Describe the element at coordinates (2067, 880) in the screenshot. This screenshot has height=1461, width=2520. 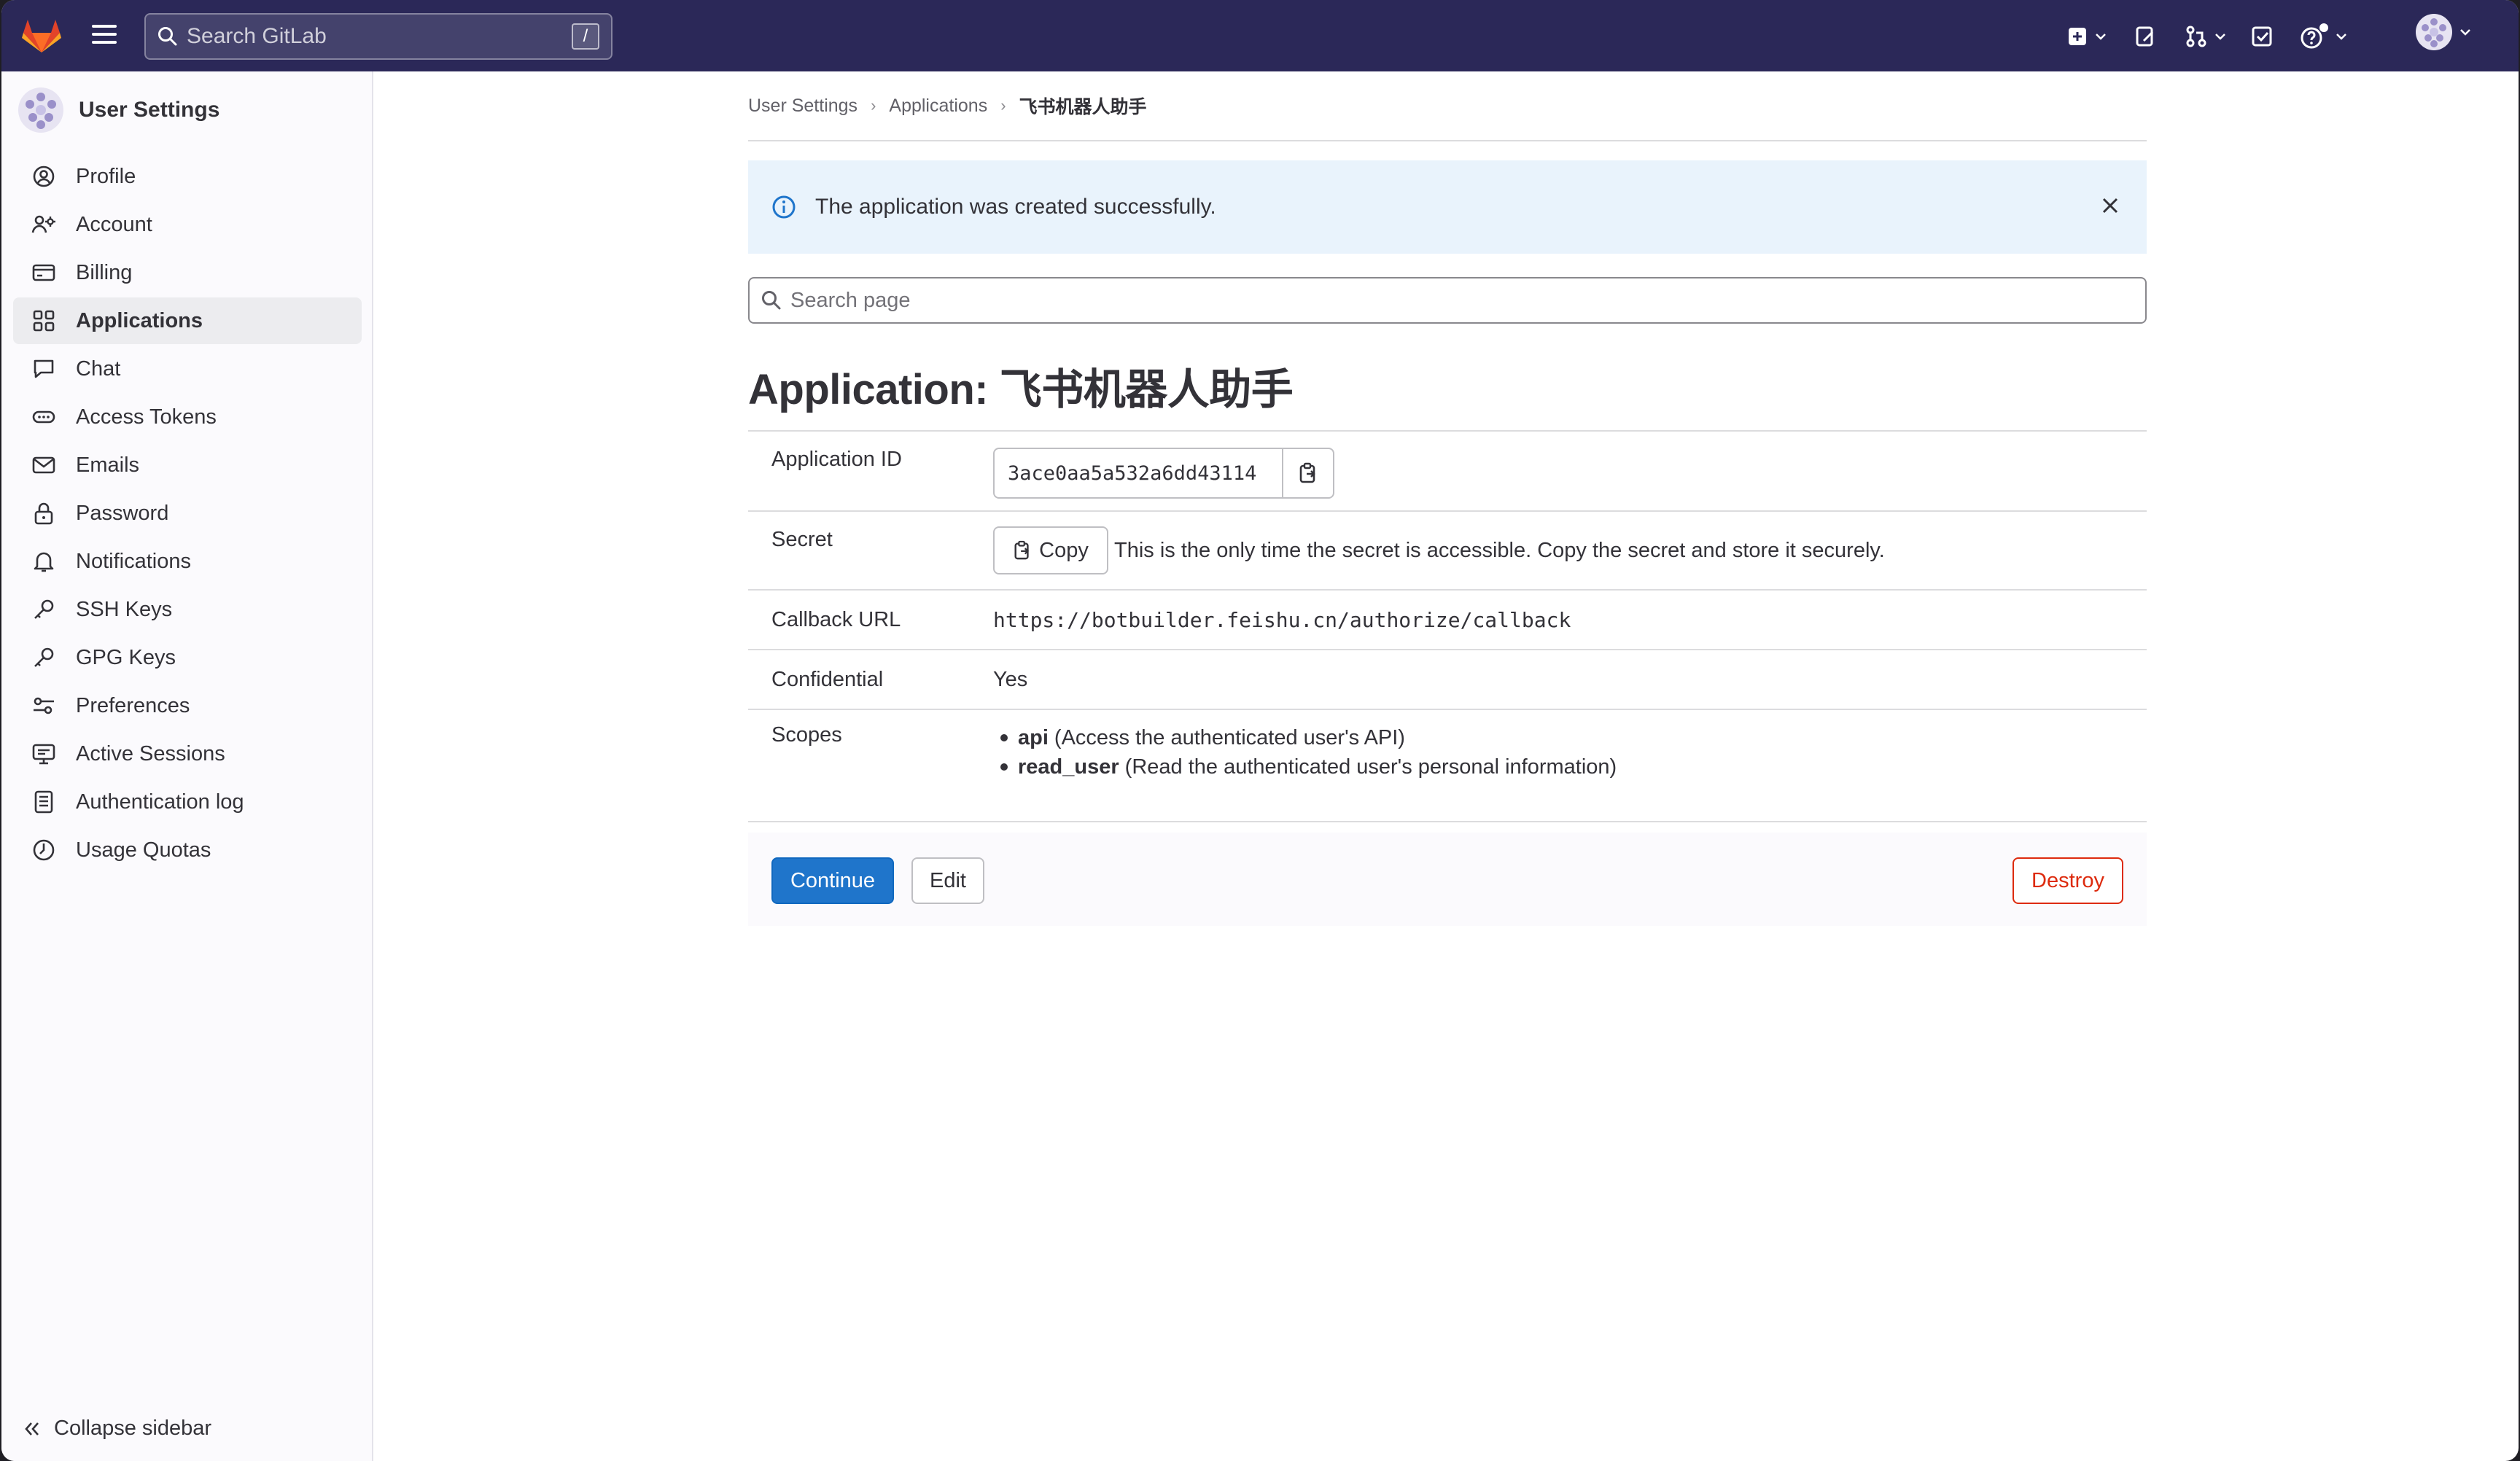
I see `destroy-button: Destroy` at that location.